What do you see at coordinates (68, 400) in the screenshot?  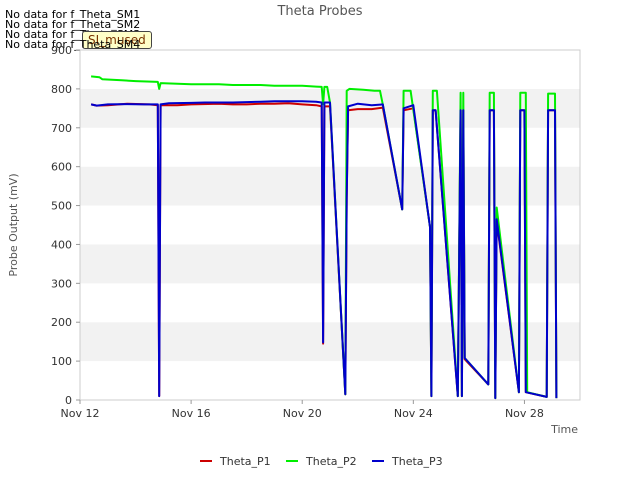 I see `y-tick-label: 0` at bounding box center [68, 400].